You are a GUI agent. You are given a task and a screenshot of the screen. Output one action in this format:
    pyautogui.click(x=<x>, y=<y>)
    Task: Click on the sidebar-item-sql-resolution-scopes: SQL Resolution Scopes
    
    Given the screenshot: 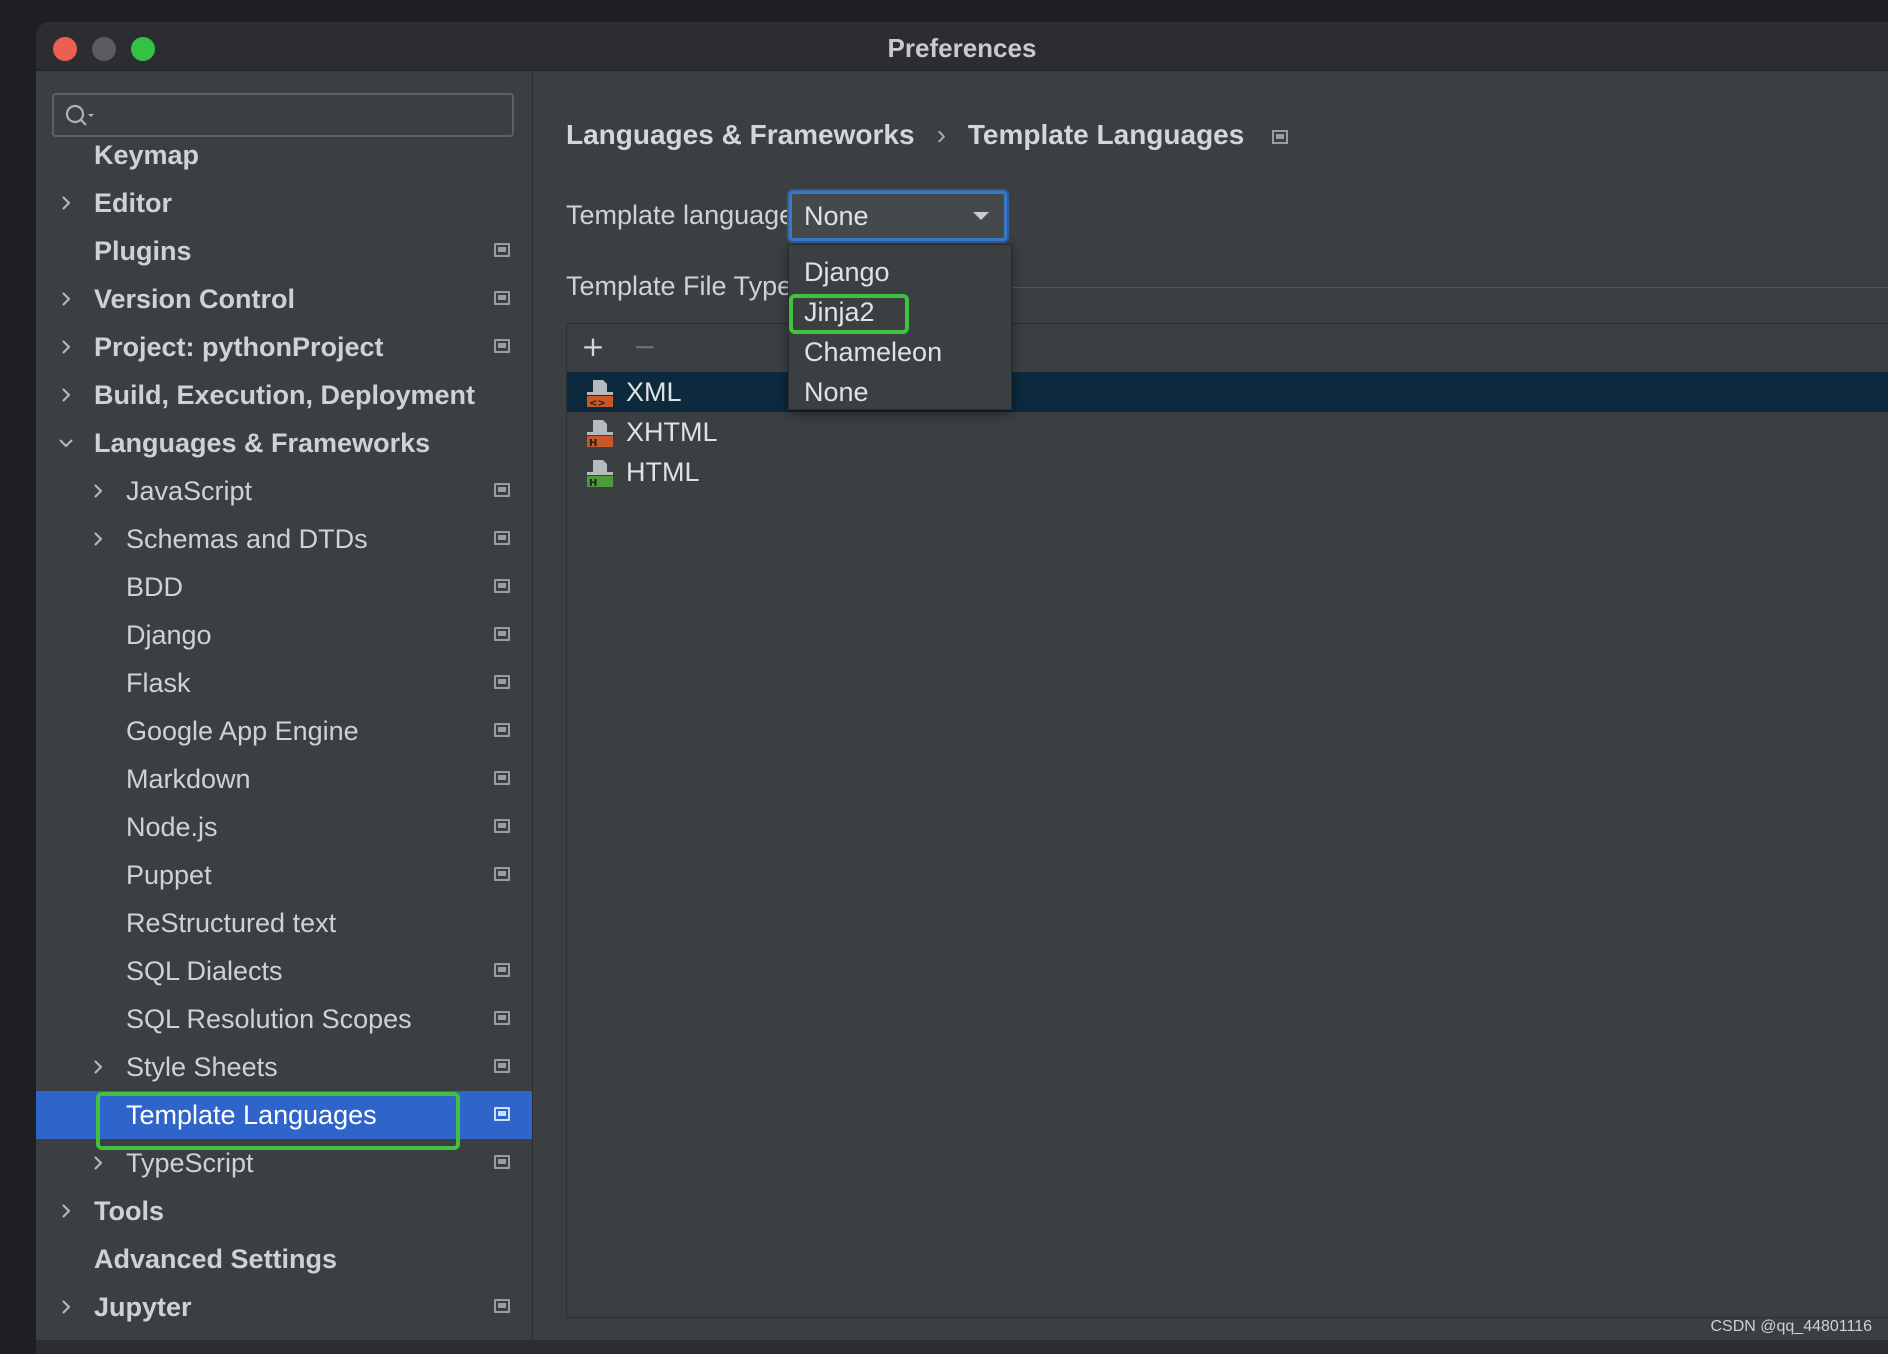 What is the action you would take?
    pyautogui.click(x=284, y=1019)
    